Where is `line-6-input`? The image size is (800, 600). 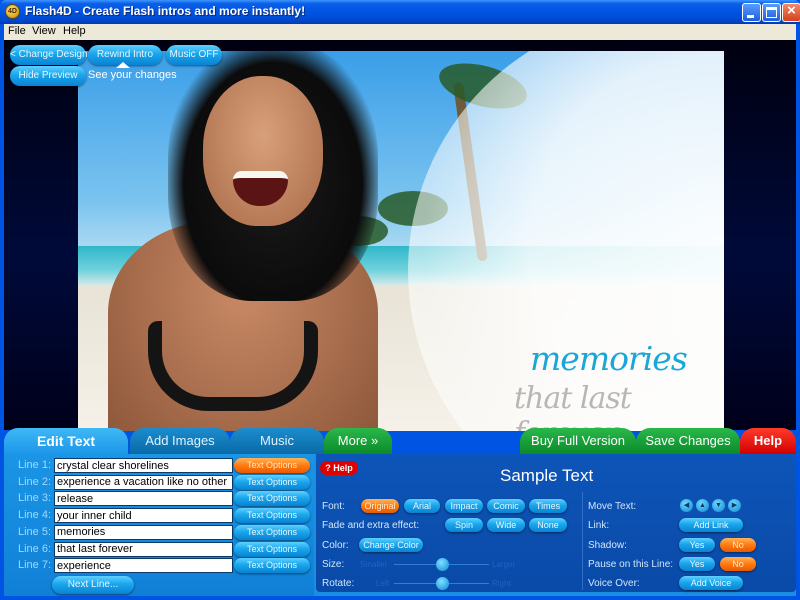 line-6-input is located at coordinates (143, 549).